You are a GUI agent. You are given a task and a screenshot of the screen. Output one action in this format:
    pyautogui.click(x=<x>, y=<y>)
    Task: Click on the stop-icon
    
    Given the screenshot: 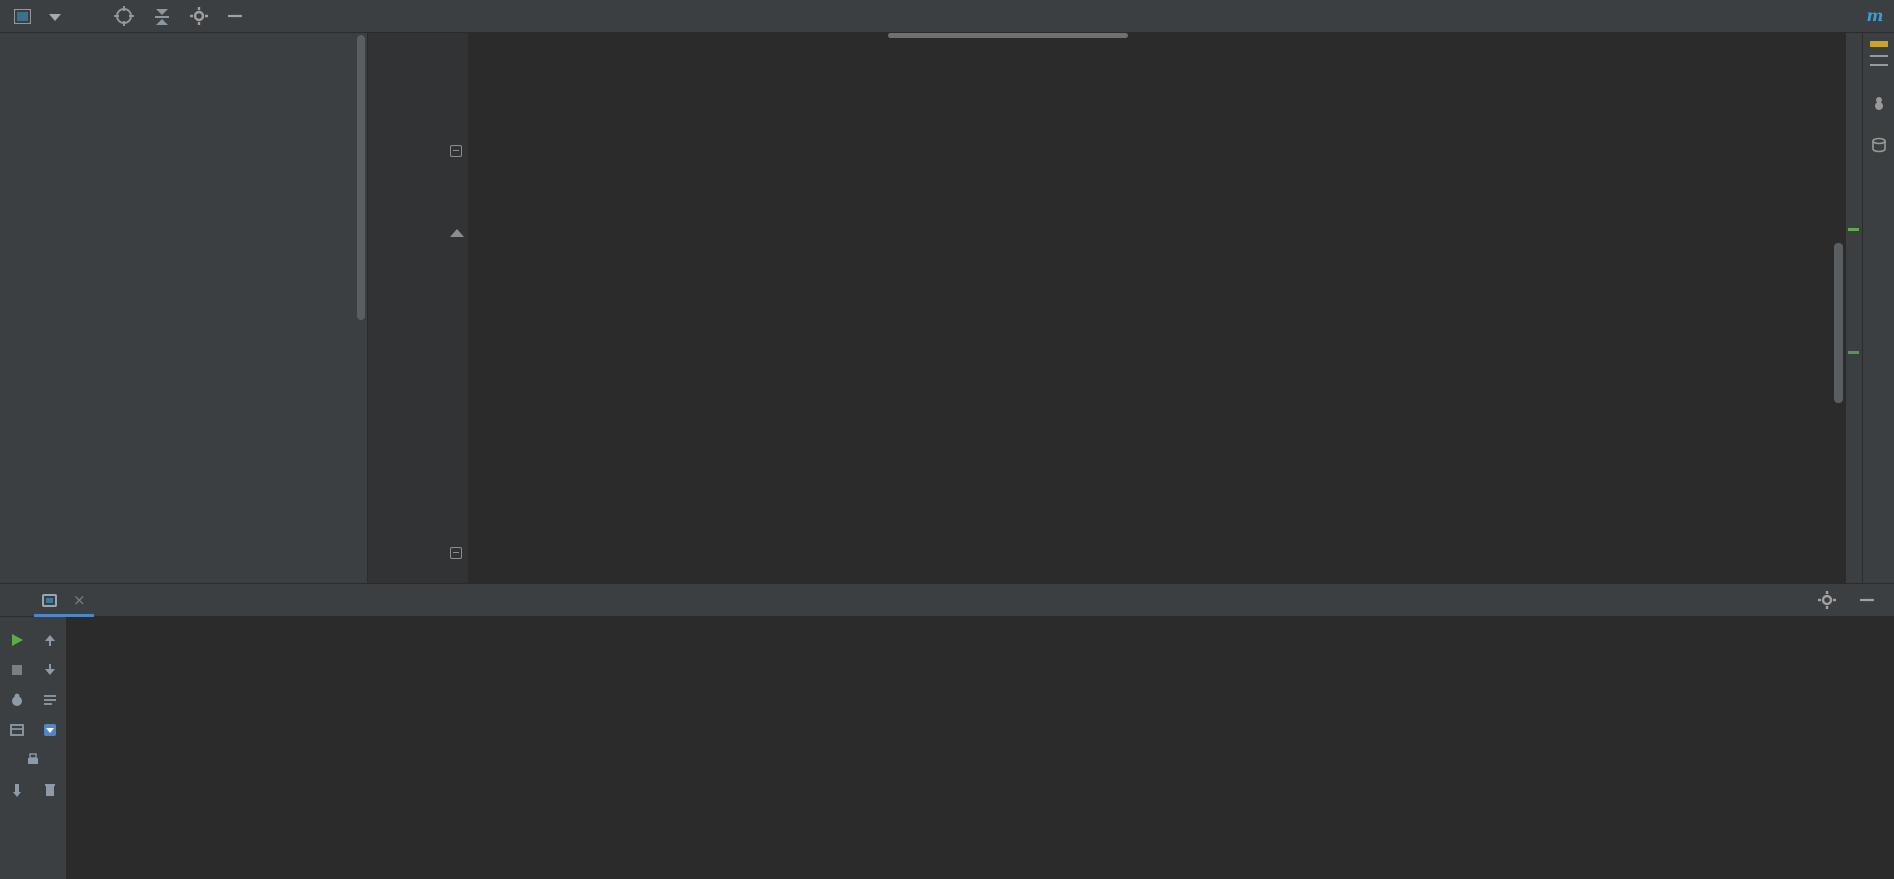 What is the action you would take?
    pyautogui.click(x=17, y=670)
    